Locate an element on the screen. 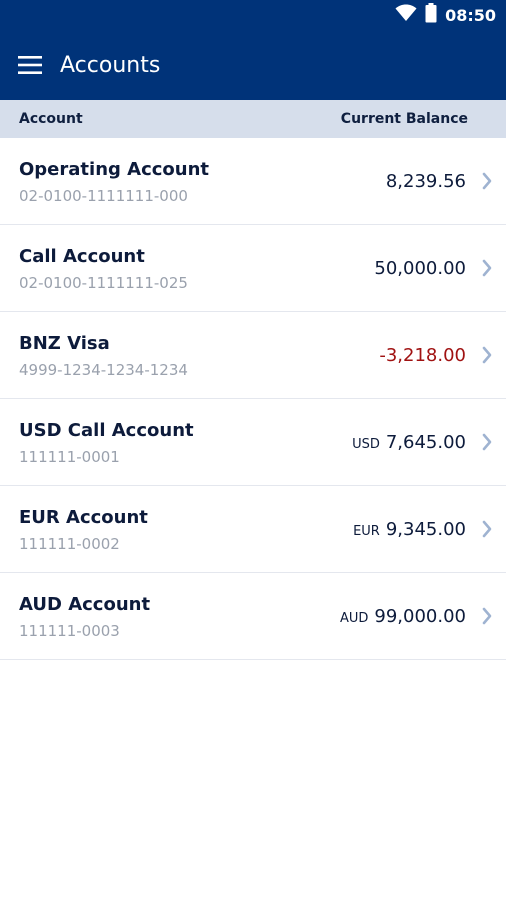 The width and height of the screenshot is (506, 900). account-balance: AUD 99,000.00 is located at coordinates (403, 616).